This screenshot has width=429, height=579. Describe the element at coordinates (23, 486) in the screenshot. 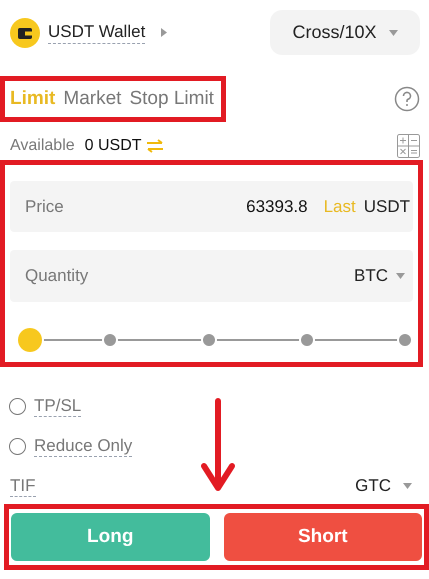

I see `tif-label: TIF` at that location.